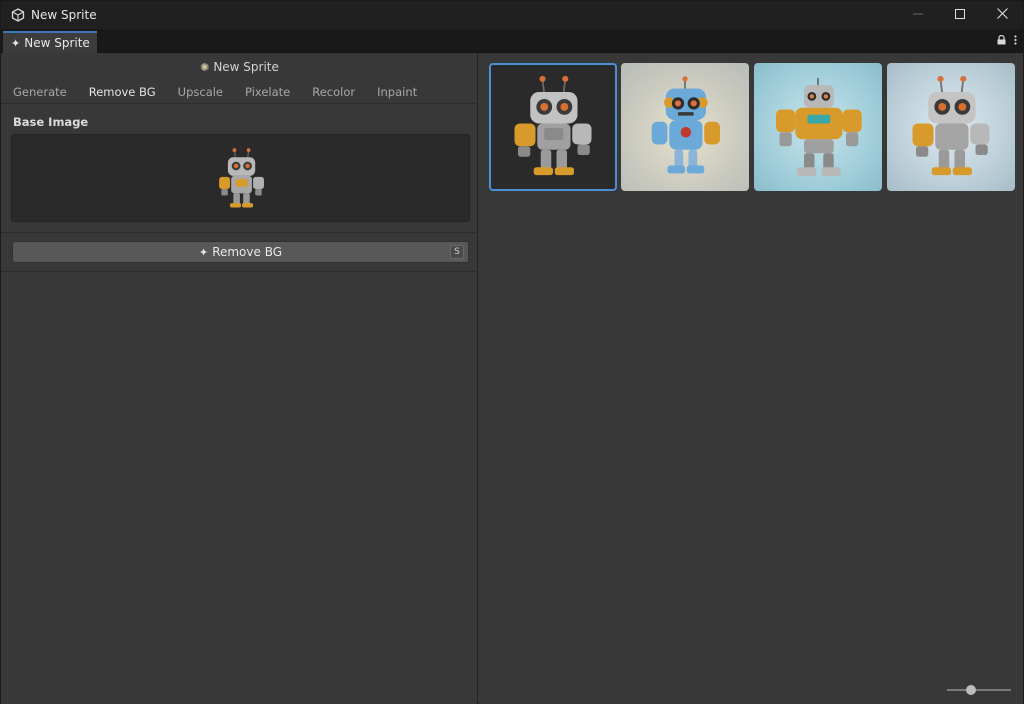 This screenshot has width=1024, height=704. I want to click on remove-bg-button: ✦ Remove BG S, so click(240, 252).